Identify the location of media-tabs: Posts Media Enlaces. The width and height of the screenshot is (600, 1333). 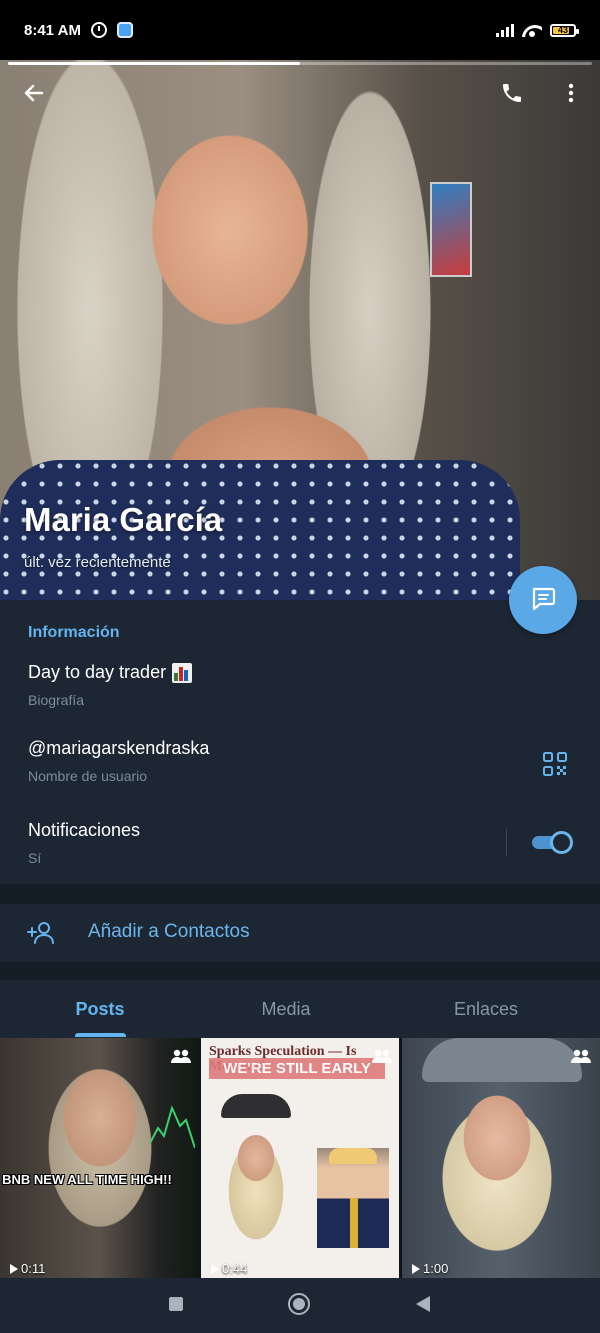
(300, 1009).